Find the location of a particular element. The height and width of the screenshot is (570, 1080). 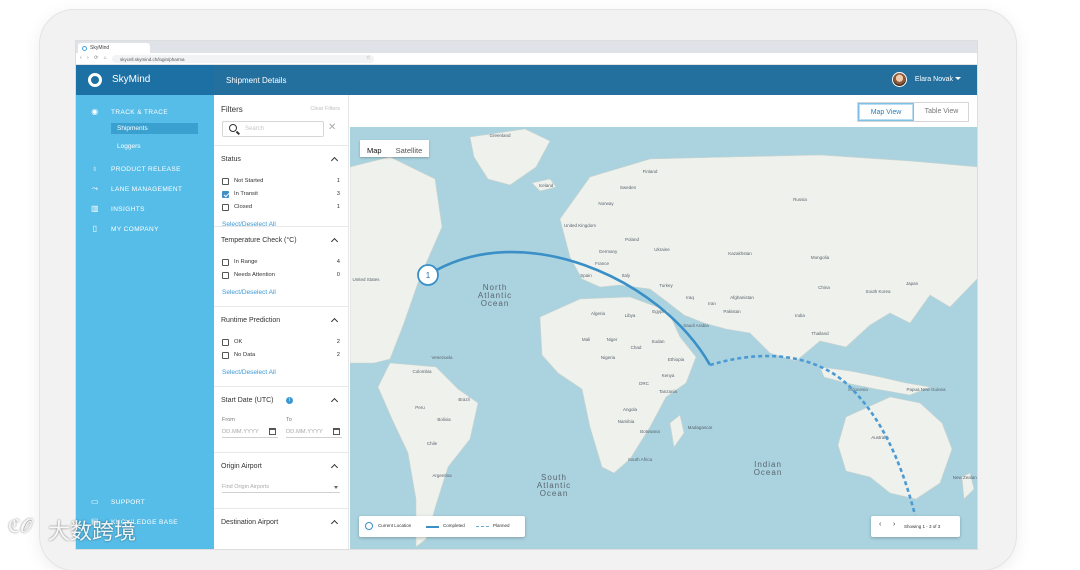

option-label: Not Started is located at coordinates (249, 181).